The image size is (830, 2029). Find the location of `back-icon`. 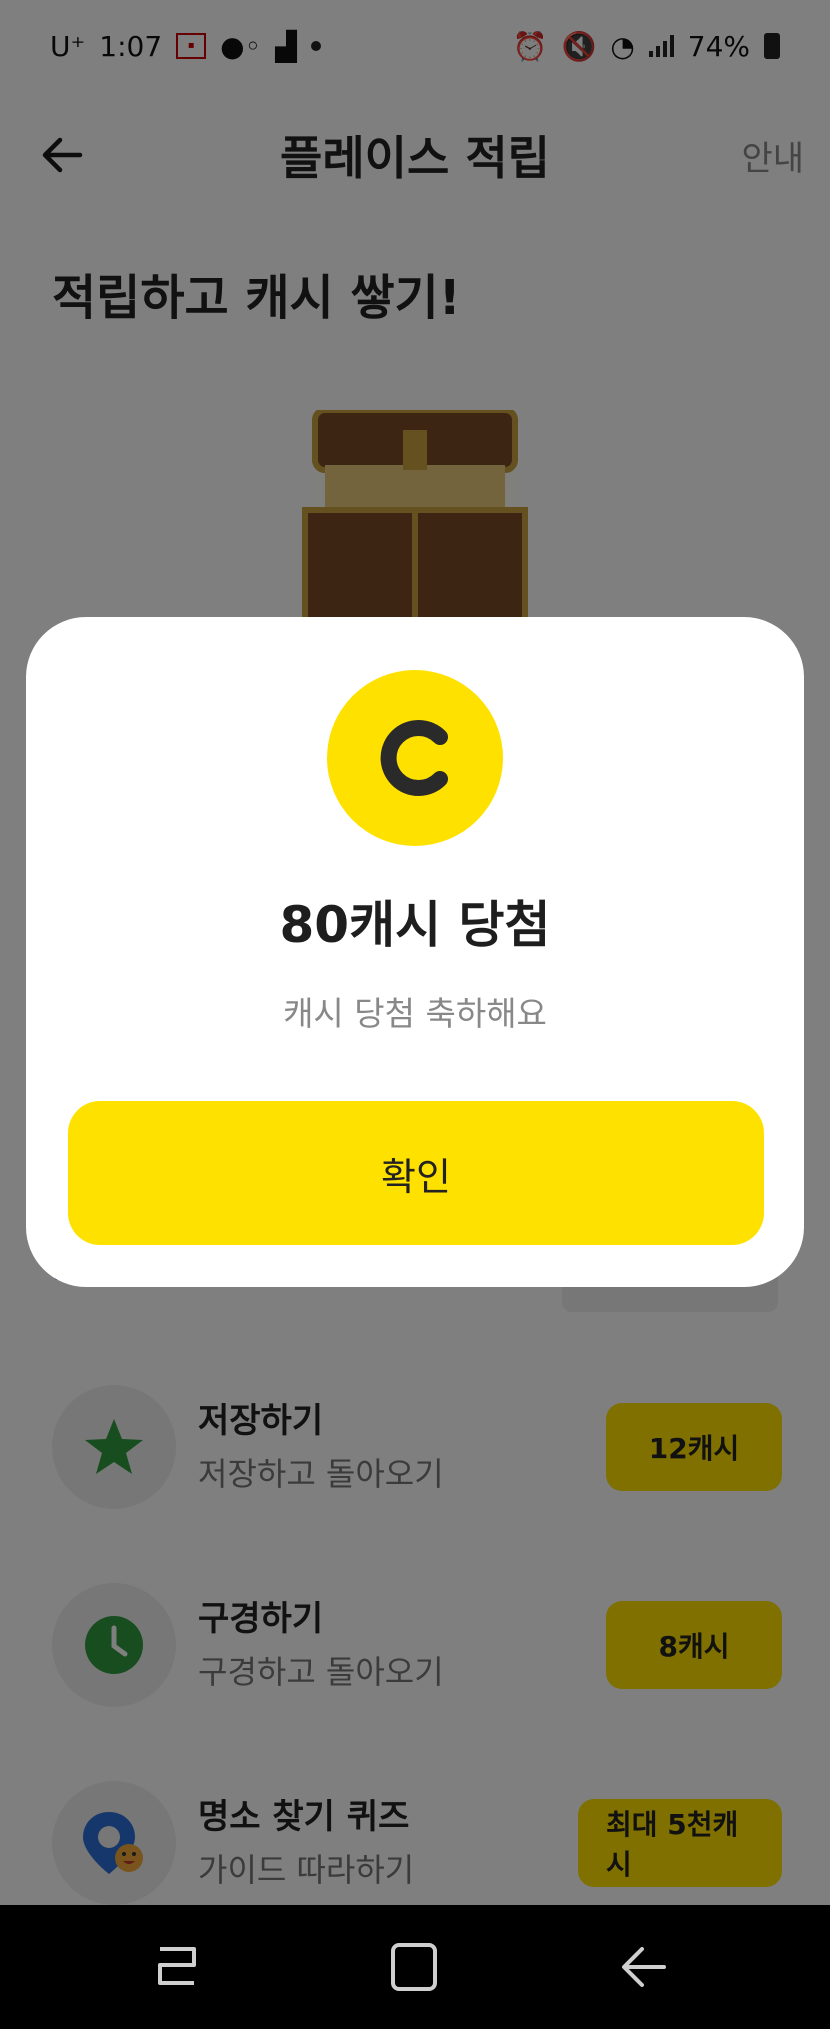

back-icon is located at coordinates (644, 1967).